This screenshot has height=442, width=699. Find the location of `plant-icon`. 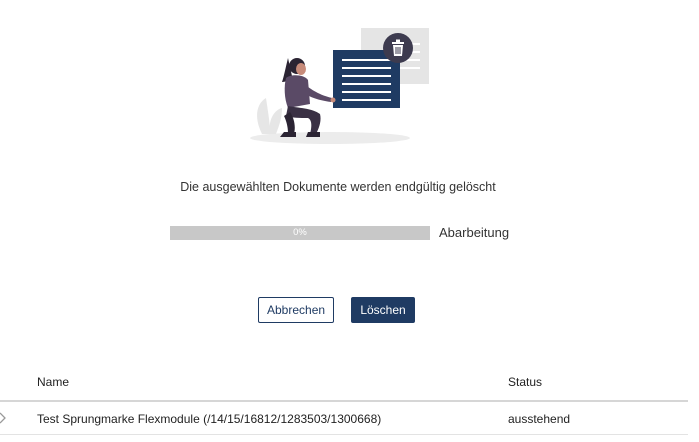

plant-icon is located at coordinates (269, 116).